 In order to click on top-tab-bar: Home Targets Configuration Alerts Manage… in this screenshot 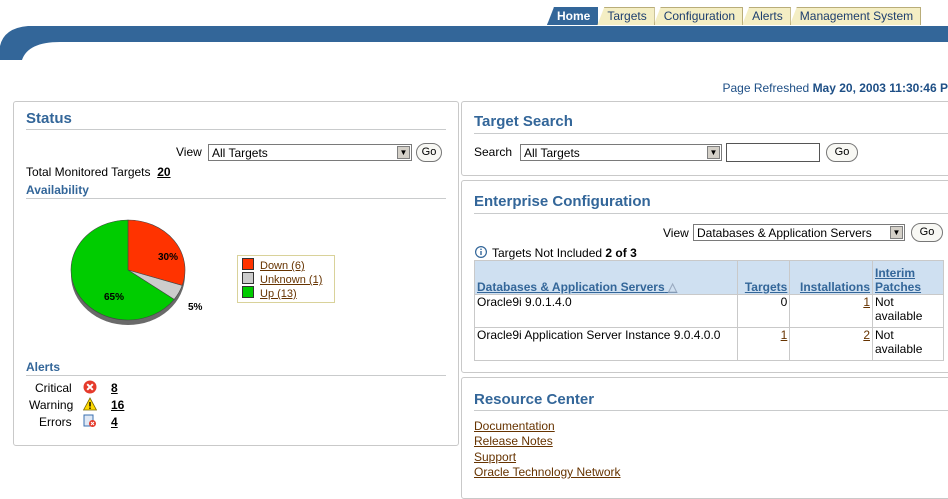, I will do `click(734, 16)`.